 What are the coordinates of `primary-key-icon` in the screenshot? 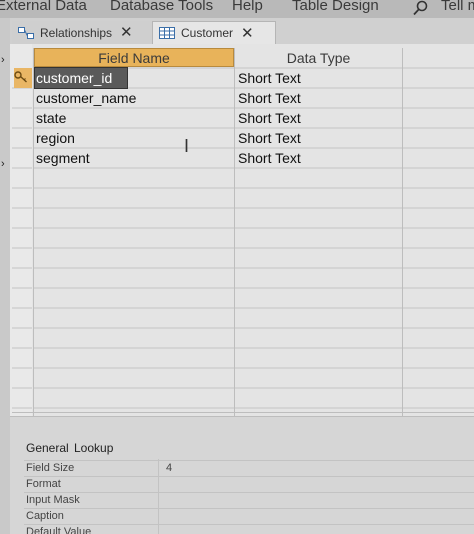 It's located at (20, 77).